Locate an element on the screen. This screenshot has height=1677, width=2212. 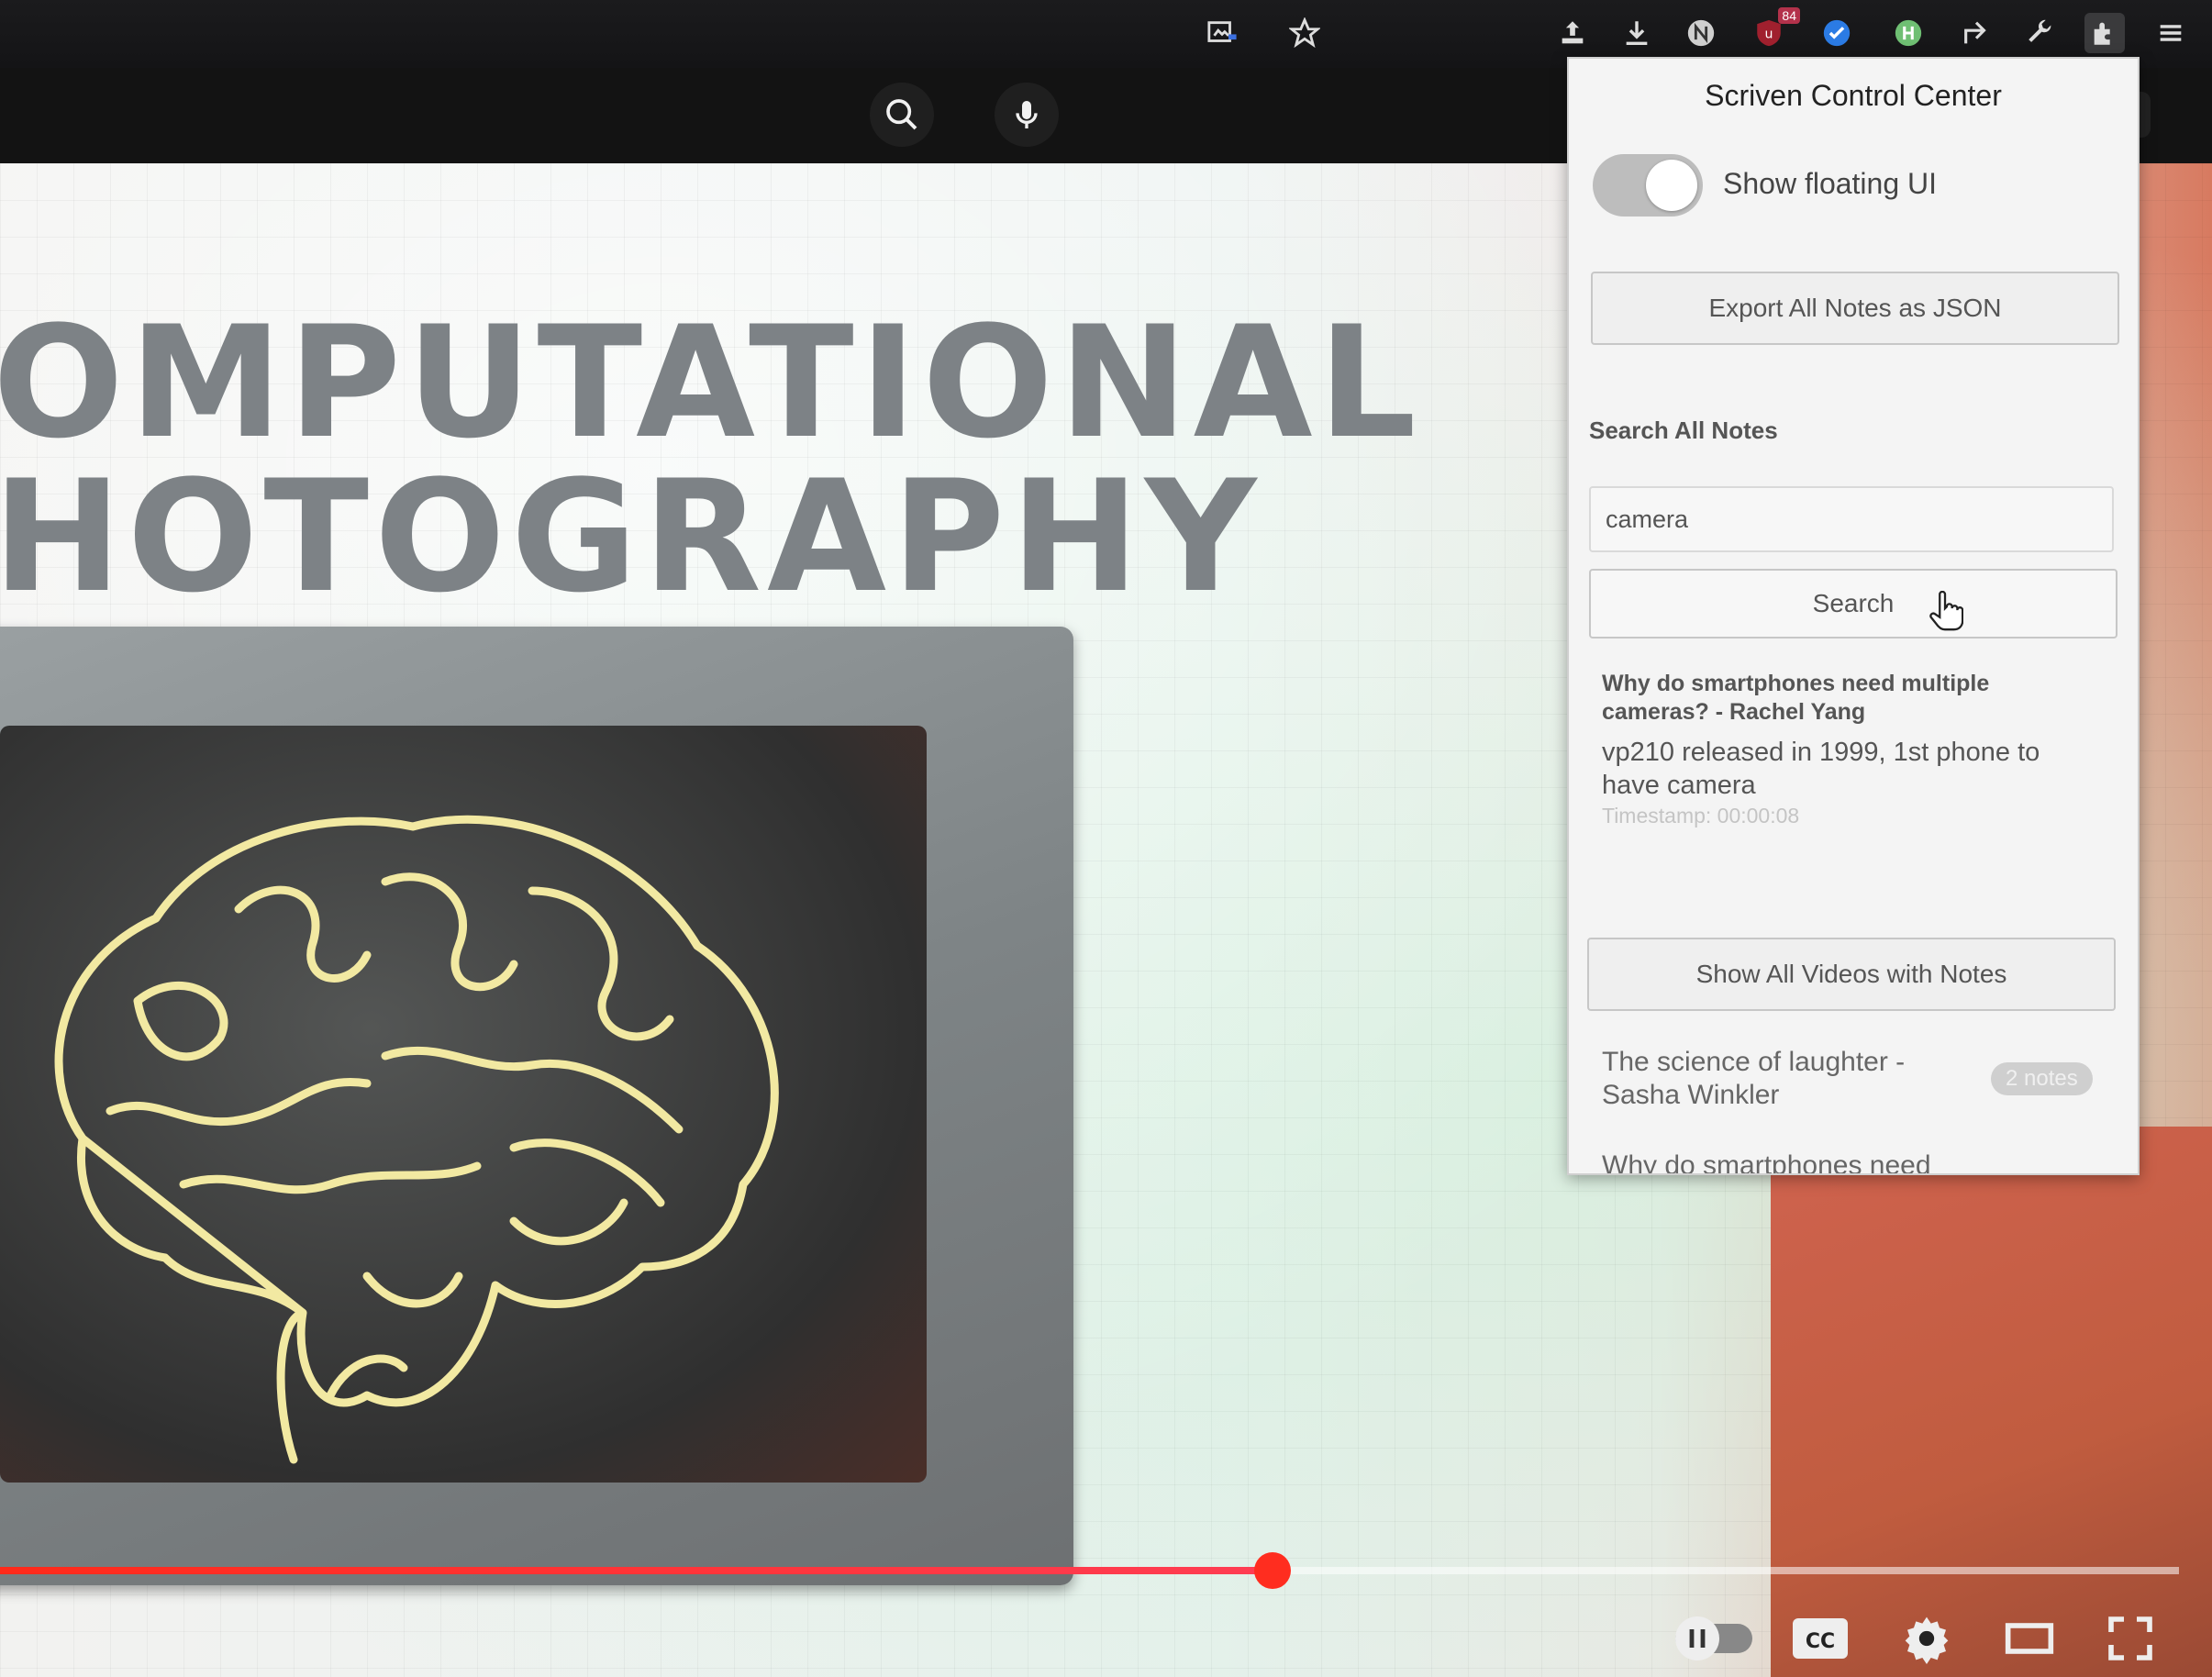
floating-ui-toggle is located at coordinates (1648, 186).